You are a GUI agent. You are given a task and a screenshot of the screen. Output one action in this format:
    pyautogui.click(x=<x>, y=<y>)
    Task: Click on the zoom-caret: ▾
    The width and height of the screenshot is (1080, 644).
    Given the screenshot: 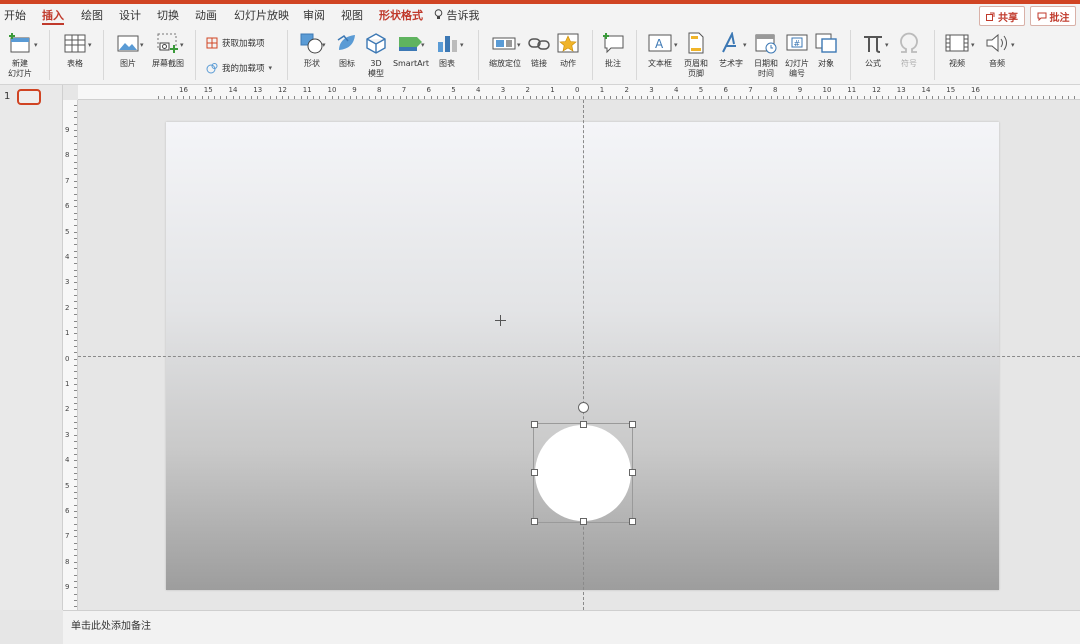 What is the action you would take?
    pyautogui.click(x=519, y=45)
    